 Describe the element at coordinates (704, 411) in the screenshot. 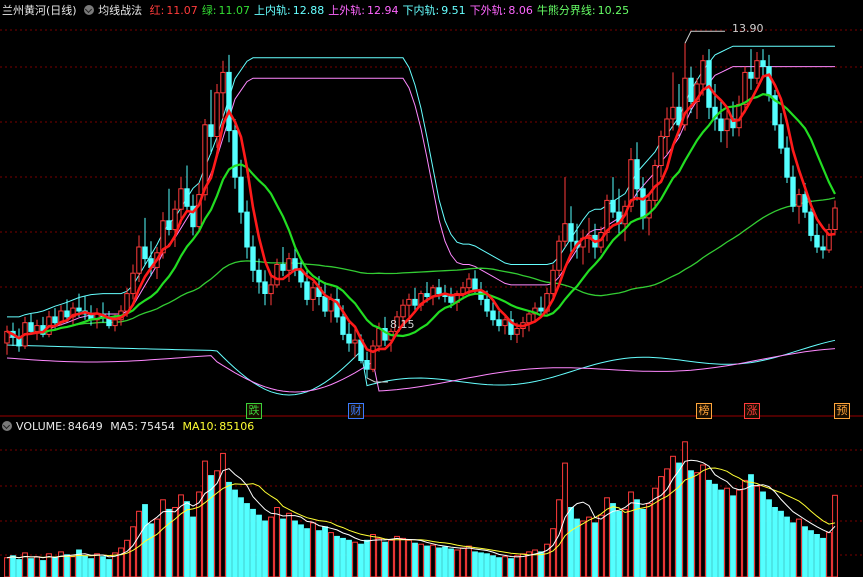

I see `event-marker: 榜` at that location.